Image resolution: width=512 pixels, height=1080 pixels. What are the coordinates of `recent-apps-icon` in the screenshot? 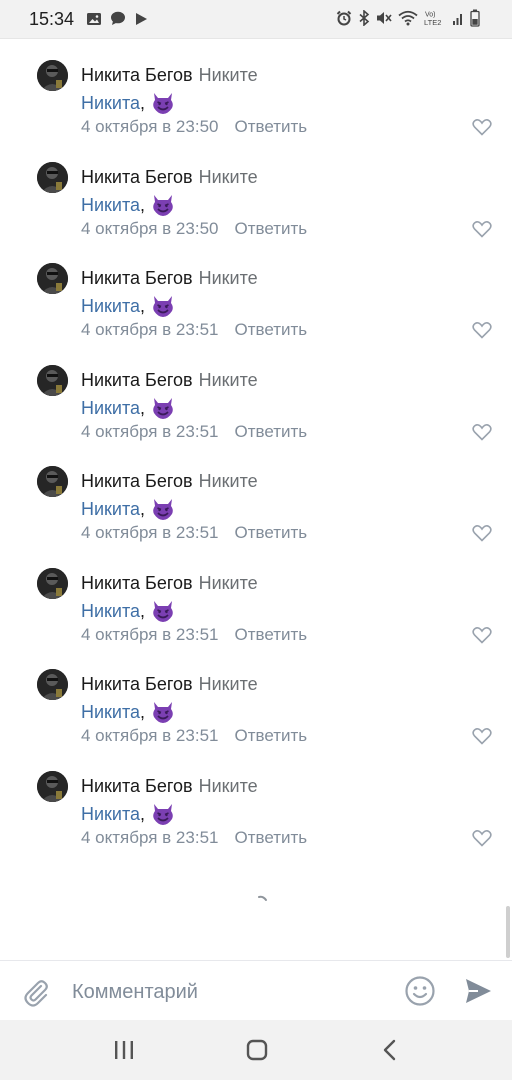 It's located at (126, 1050).